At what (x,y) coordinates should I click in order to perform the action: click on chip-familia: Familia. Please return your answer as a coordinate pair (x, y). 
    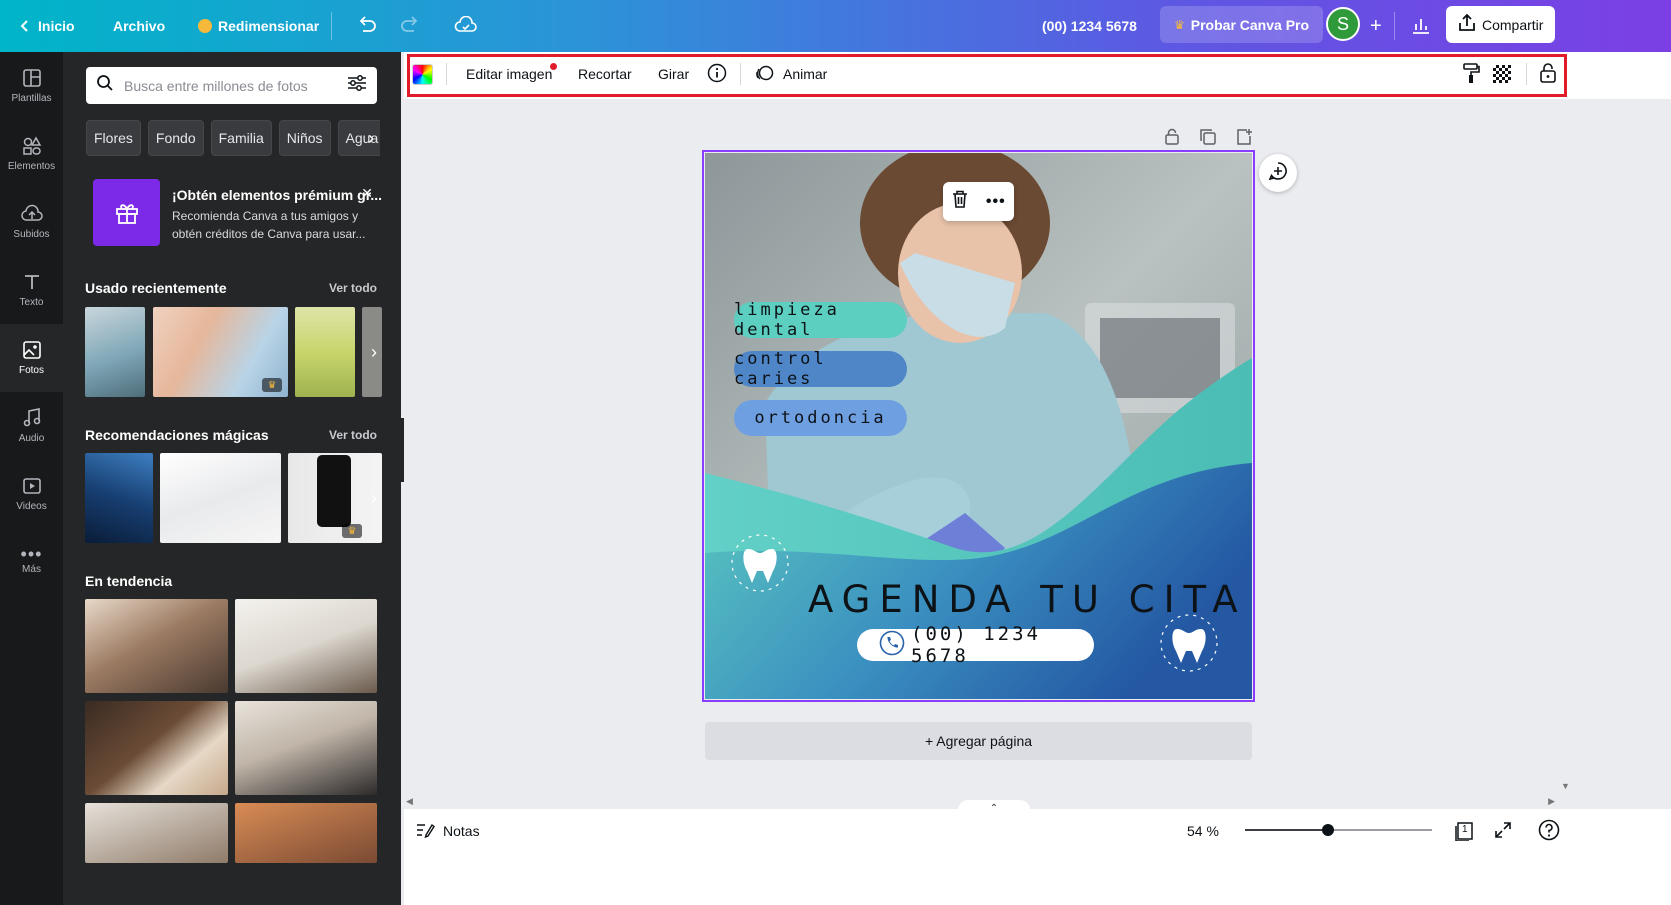
    Looking at the image, I should click on (241, 138).